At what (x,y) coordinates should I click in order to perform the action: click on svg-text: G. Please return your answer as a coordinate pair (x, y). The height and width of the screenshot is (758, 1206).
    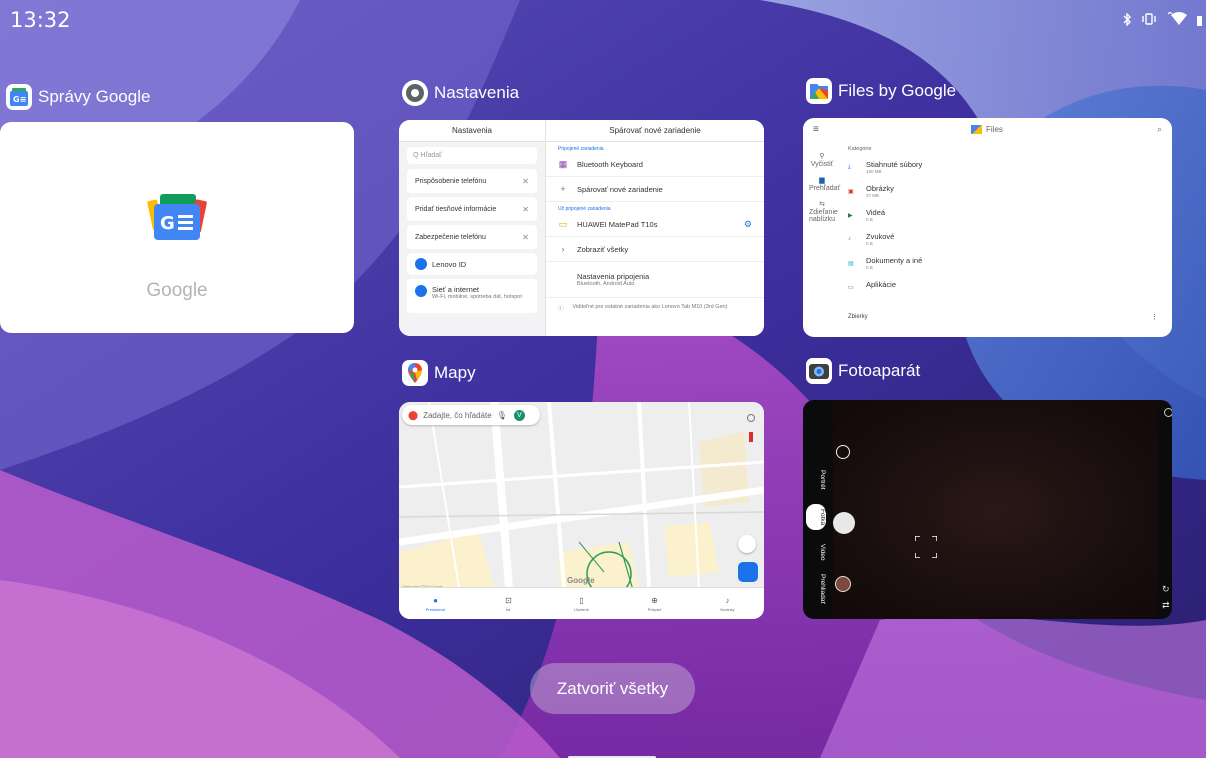
    Looking at the image, I should click on (167, 223).